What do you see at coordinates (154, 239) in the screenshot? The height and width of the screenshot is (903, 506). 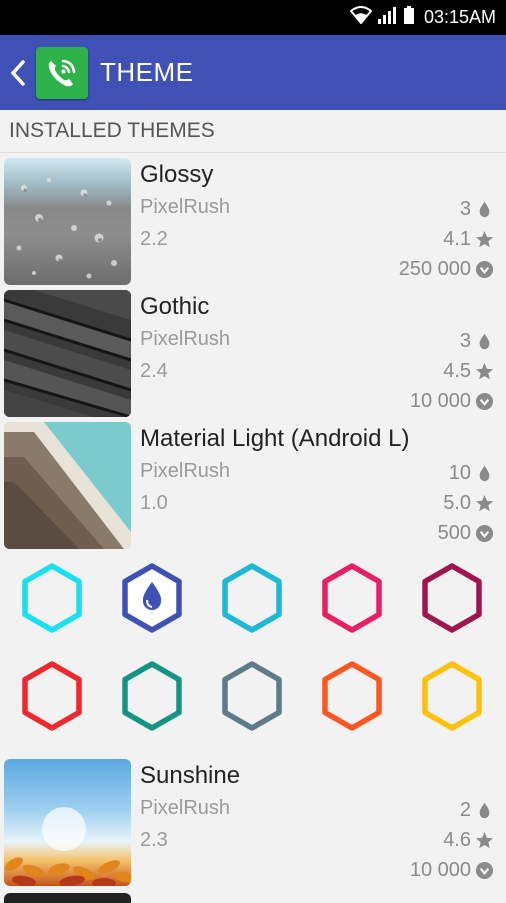 I see `theme-version: 2.2` at bounding box center [154, 239].